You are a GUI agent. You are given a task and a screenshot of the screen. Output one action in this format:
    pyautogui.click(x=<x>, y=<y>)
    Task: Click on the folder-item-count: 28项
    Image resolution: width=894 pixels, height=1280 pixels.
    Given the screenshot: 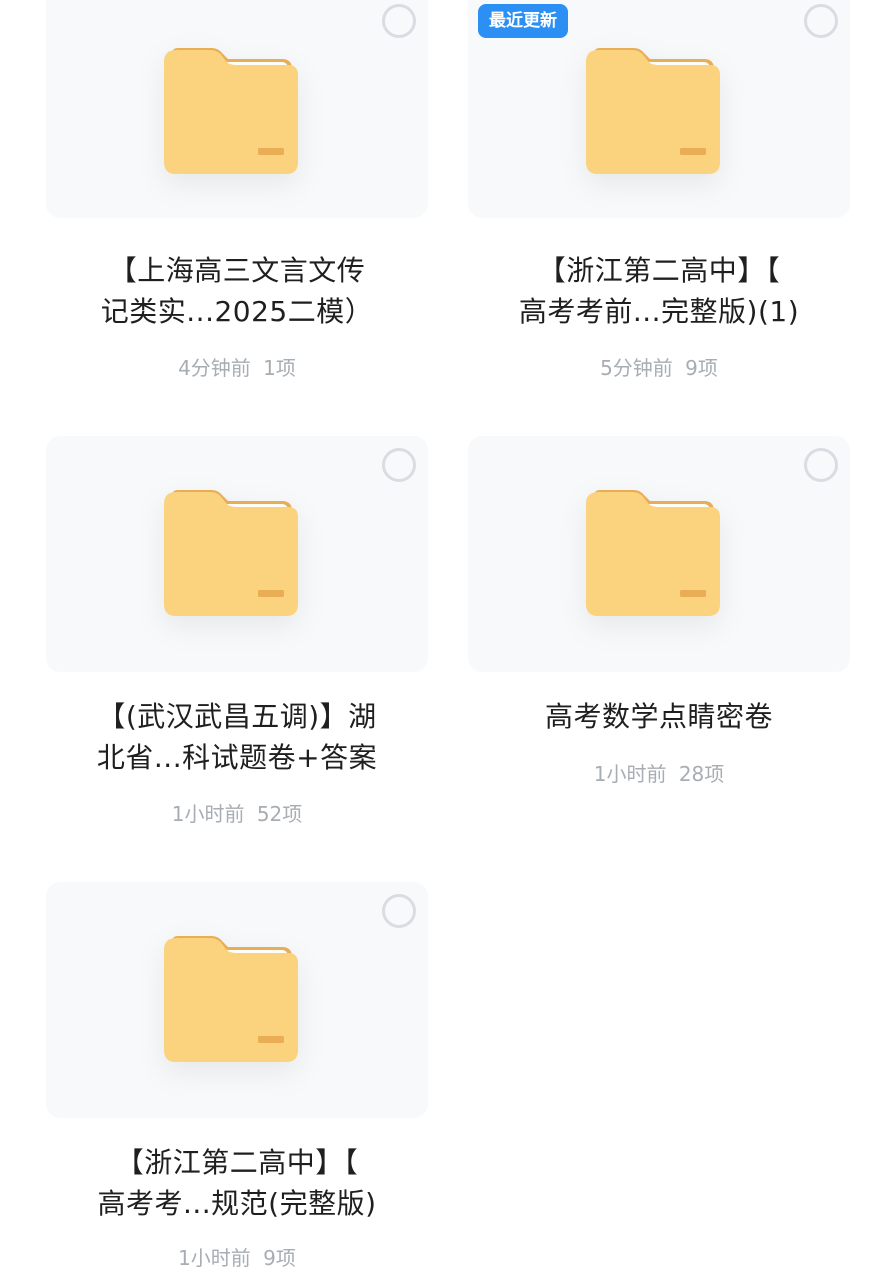 What is the action you would take?
    pyautogui.click(x=701, y=774)
    